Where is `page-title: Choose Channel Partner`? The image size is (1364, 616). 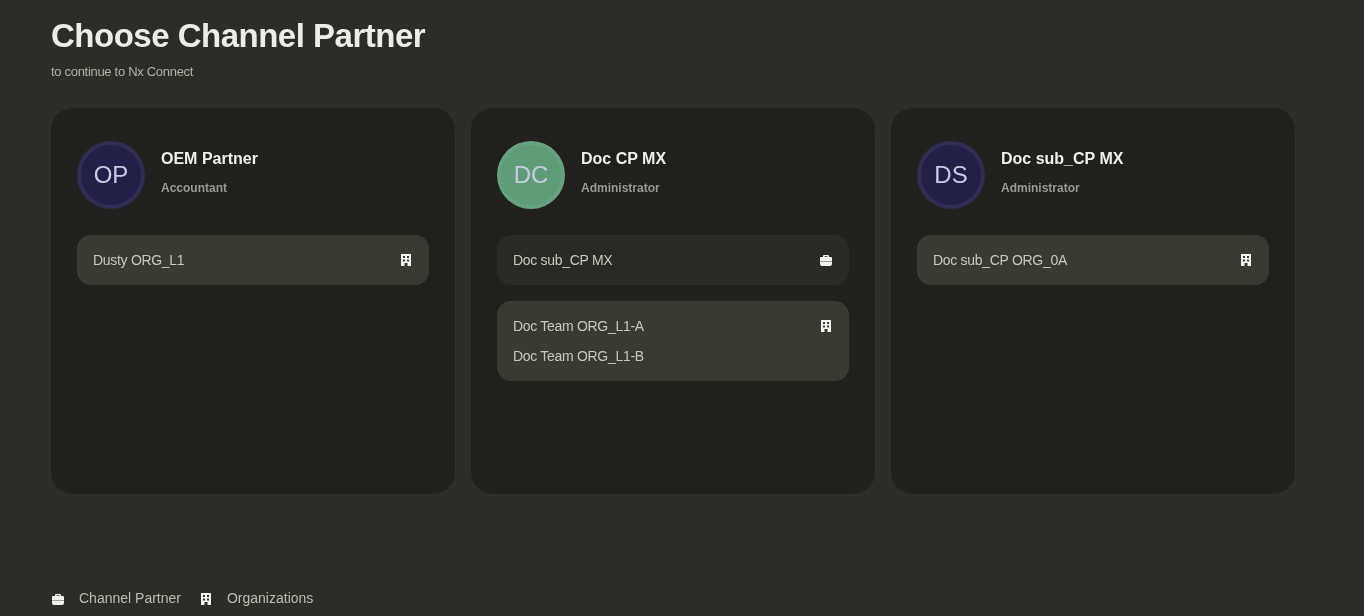 page-title: Choose Channel Partner is located at coordinates (239, 36).